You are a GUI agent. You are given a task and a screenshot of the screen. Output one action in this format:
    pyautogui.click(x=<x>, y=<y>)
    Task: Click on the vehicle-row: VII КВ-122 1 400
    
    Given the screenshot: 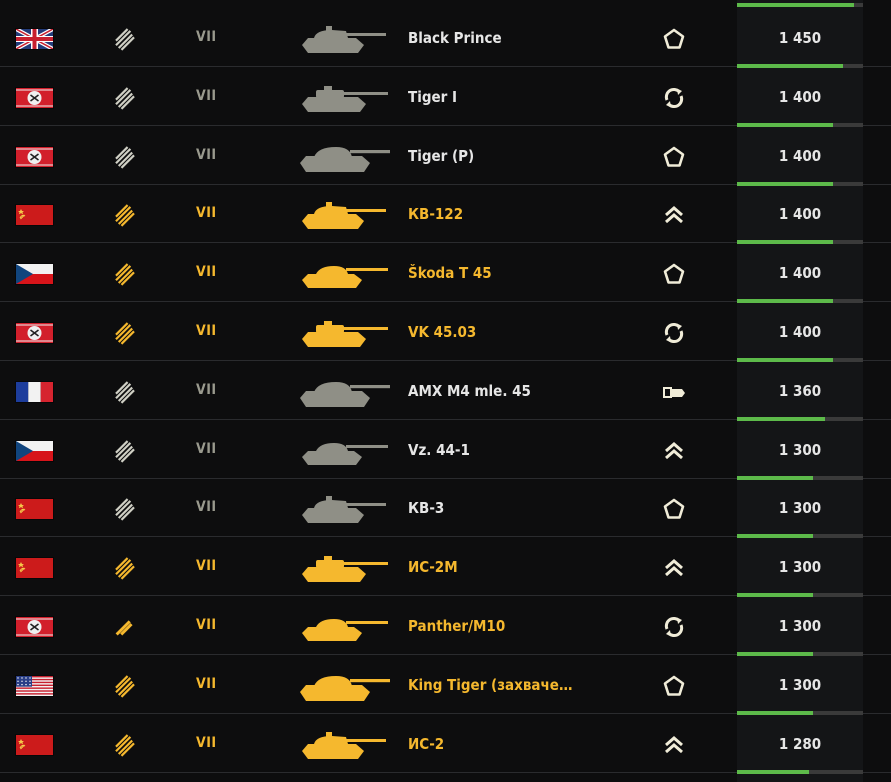 What is the action you would take?
    pyautogui.click(x=445, y=214)
    